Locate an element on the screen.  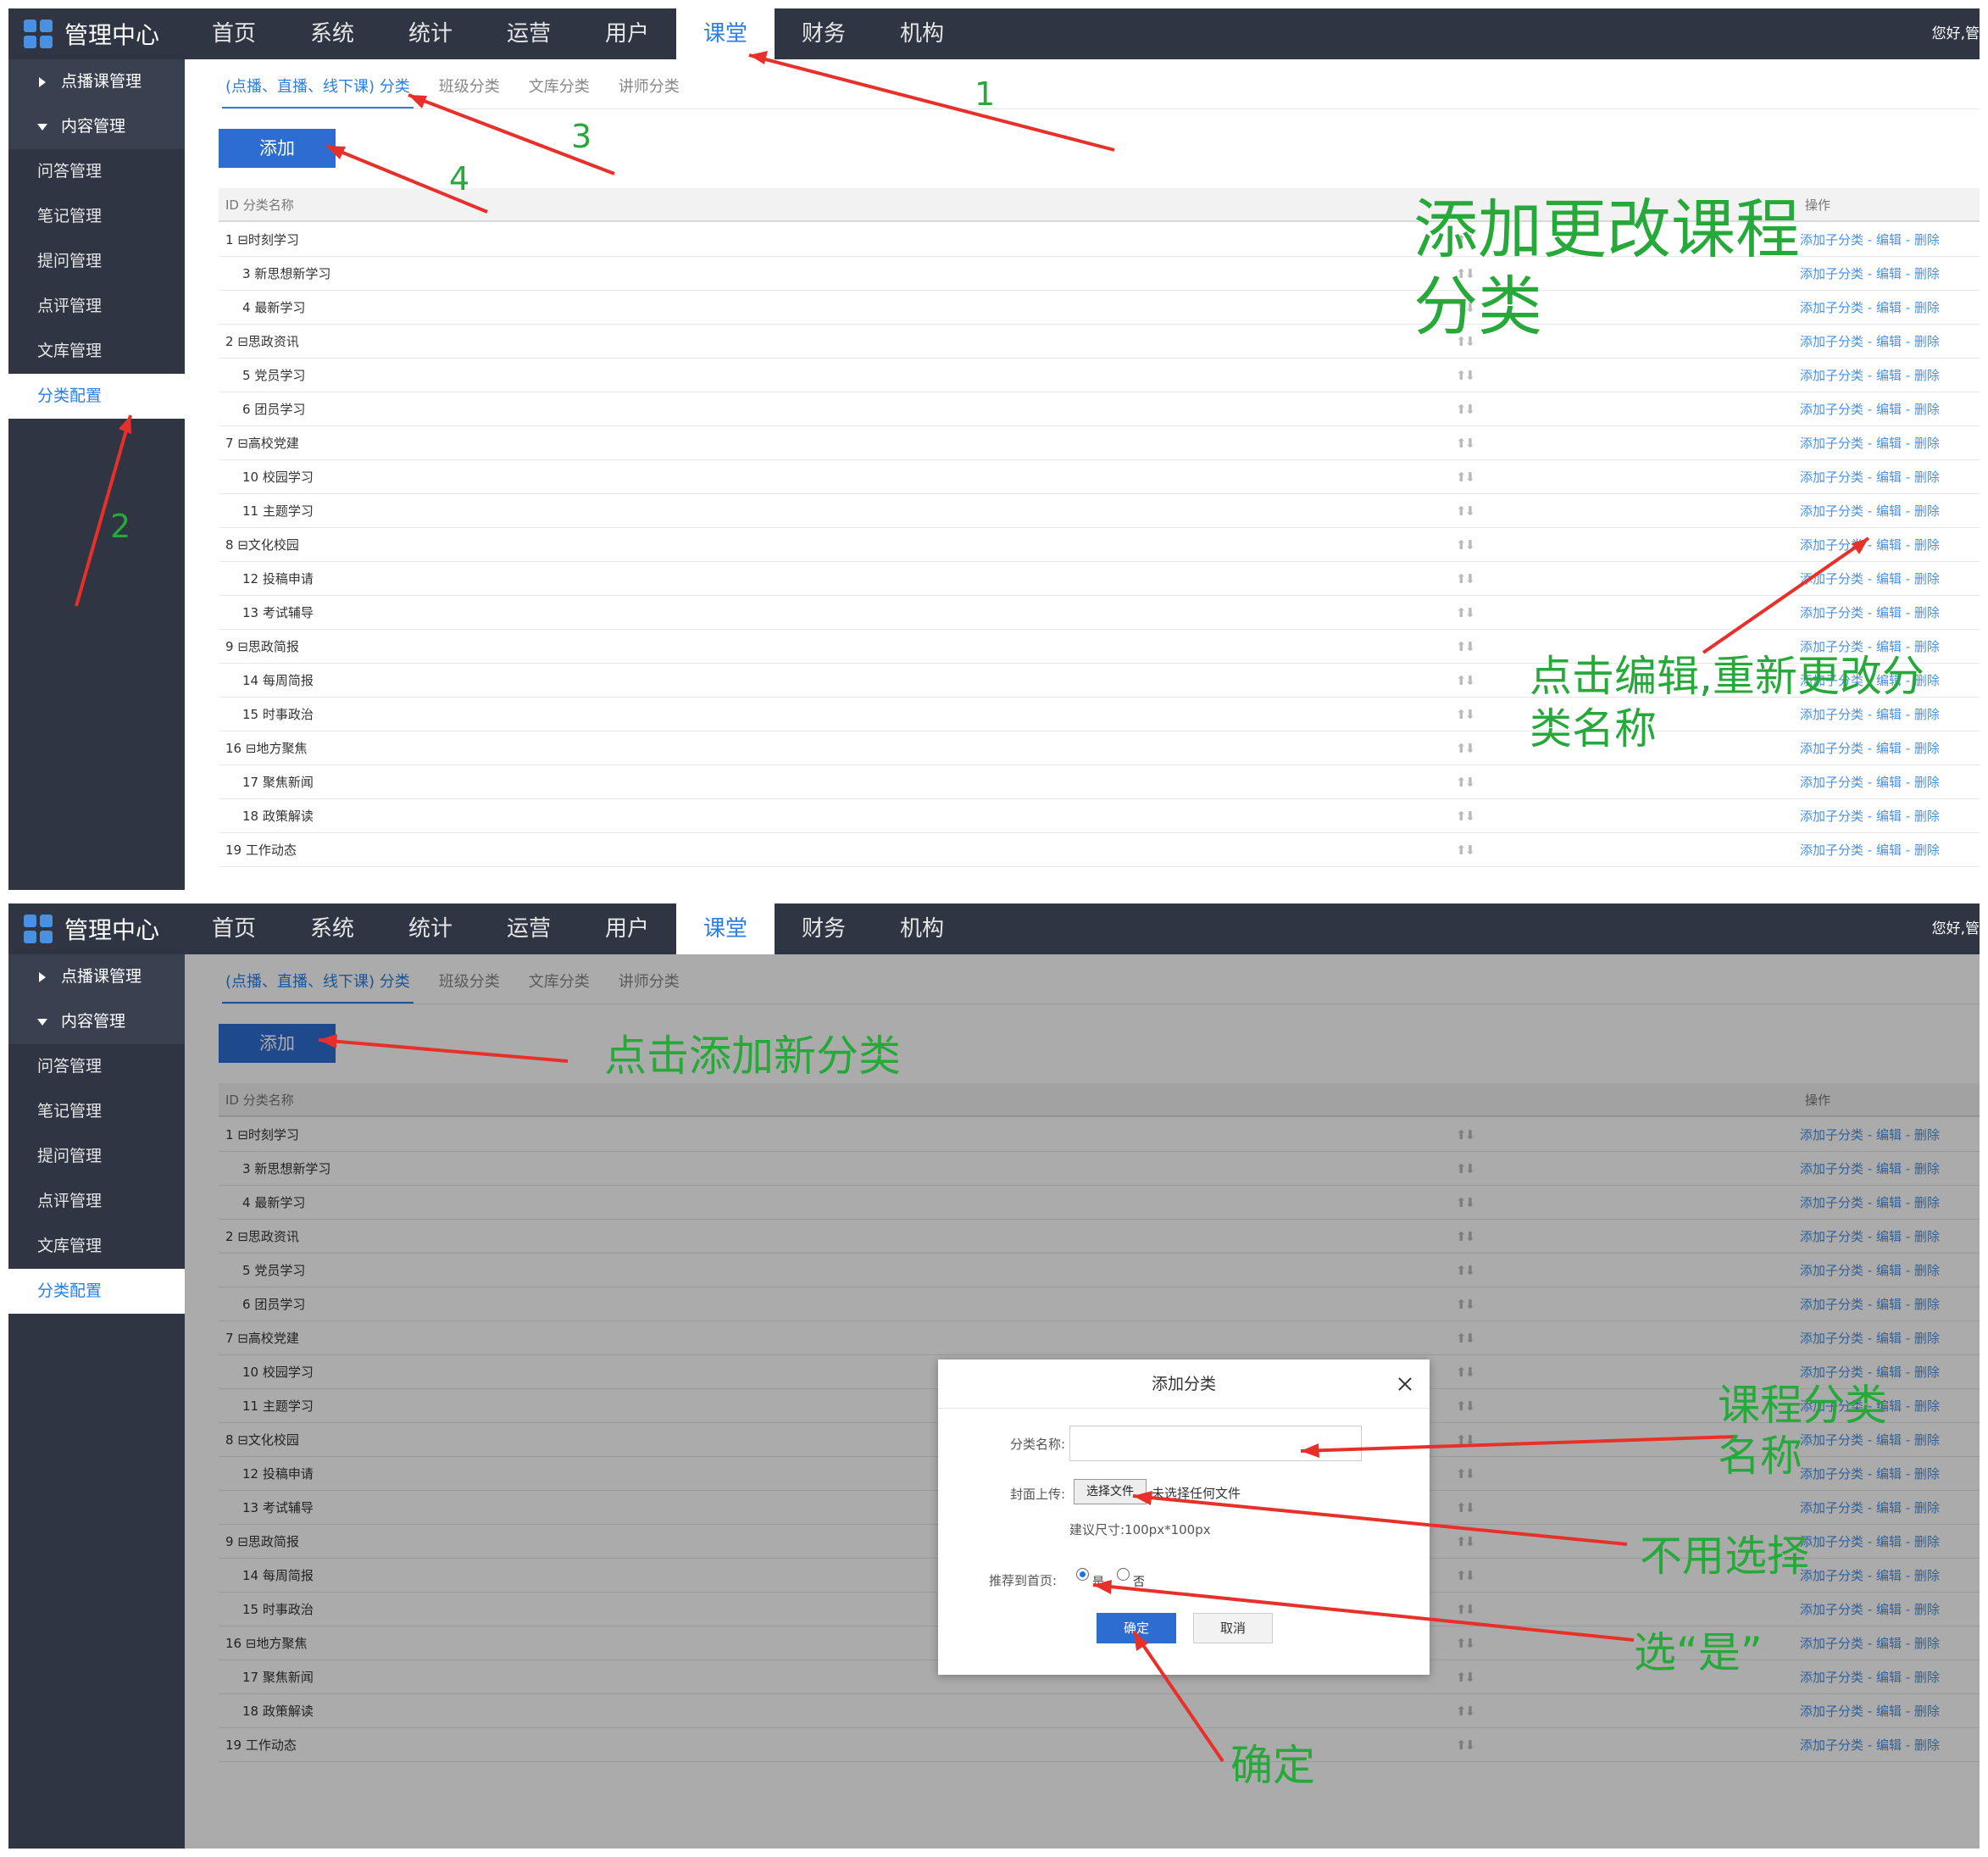
cover-upload-label: 封面上传: is located at coordinates (1037, 1495).